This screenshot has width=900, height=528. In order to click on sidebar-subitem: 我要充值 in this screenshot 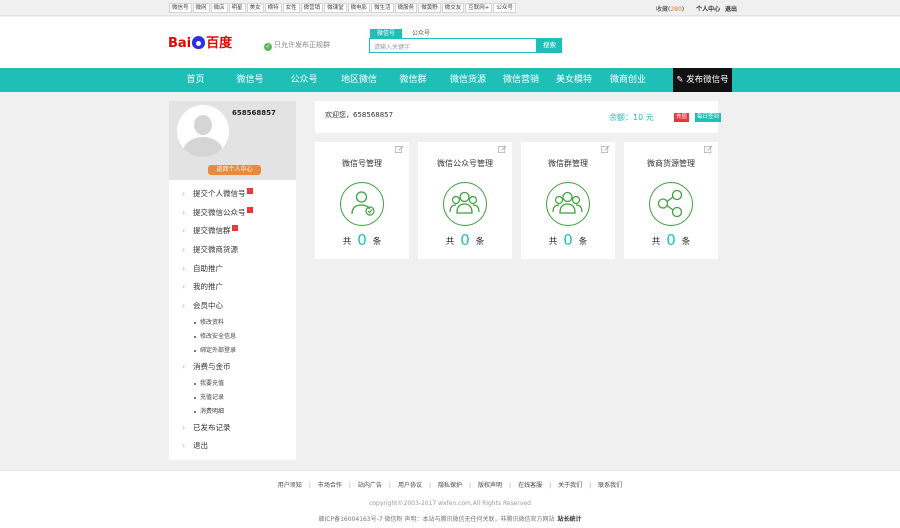, I will do `click(232, 384)`.